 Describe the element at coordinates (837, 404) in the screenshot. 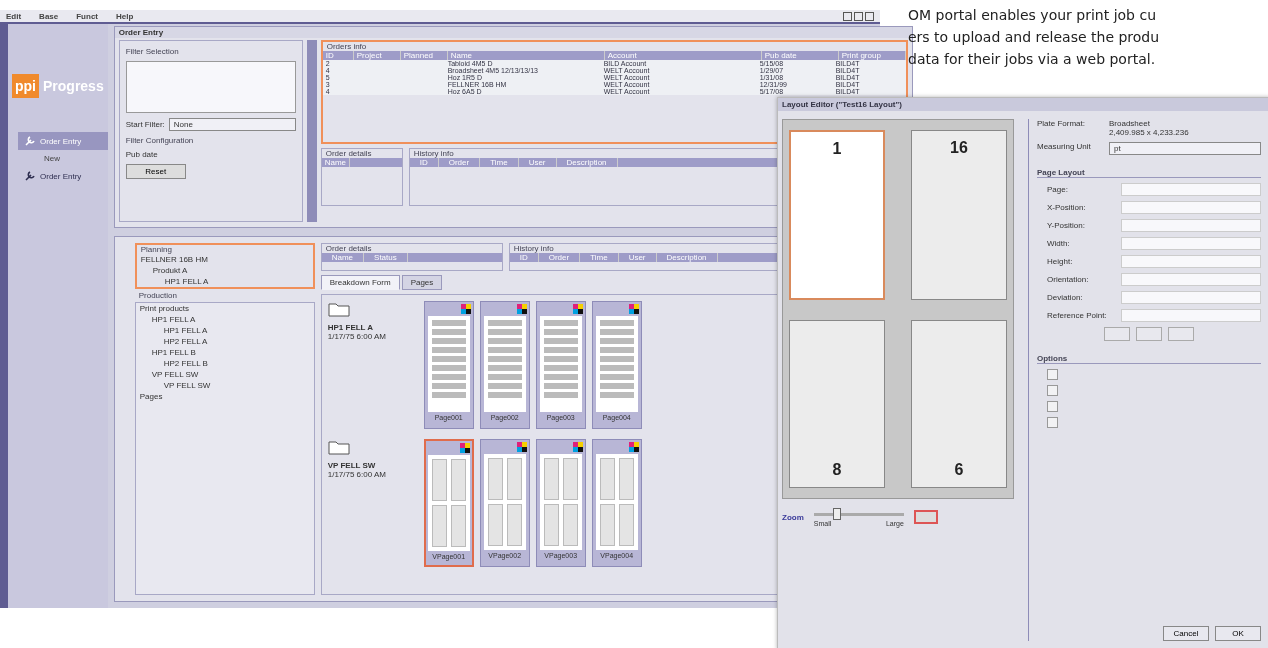

I see `layout-page: 8` at that location.